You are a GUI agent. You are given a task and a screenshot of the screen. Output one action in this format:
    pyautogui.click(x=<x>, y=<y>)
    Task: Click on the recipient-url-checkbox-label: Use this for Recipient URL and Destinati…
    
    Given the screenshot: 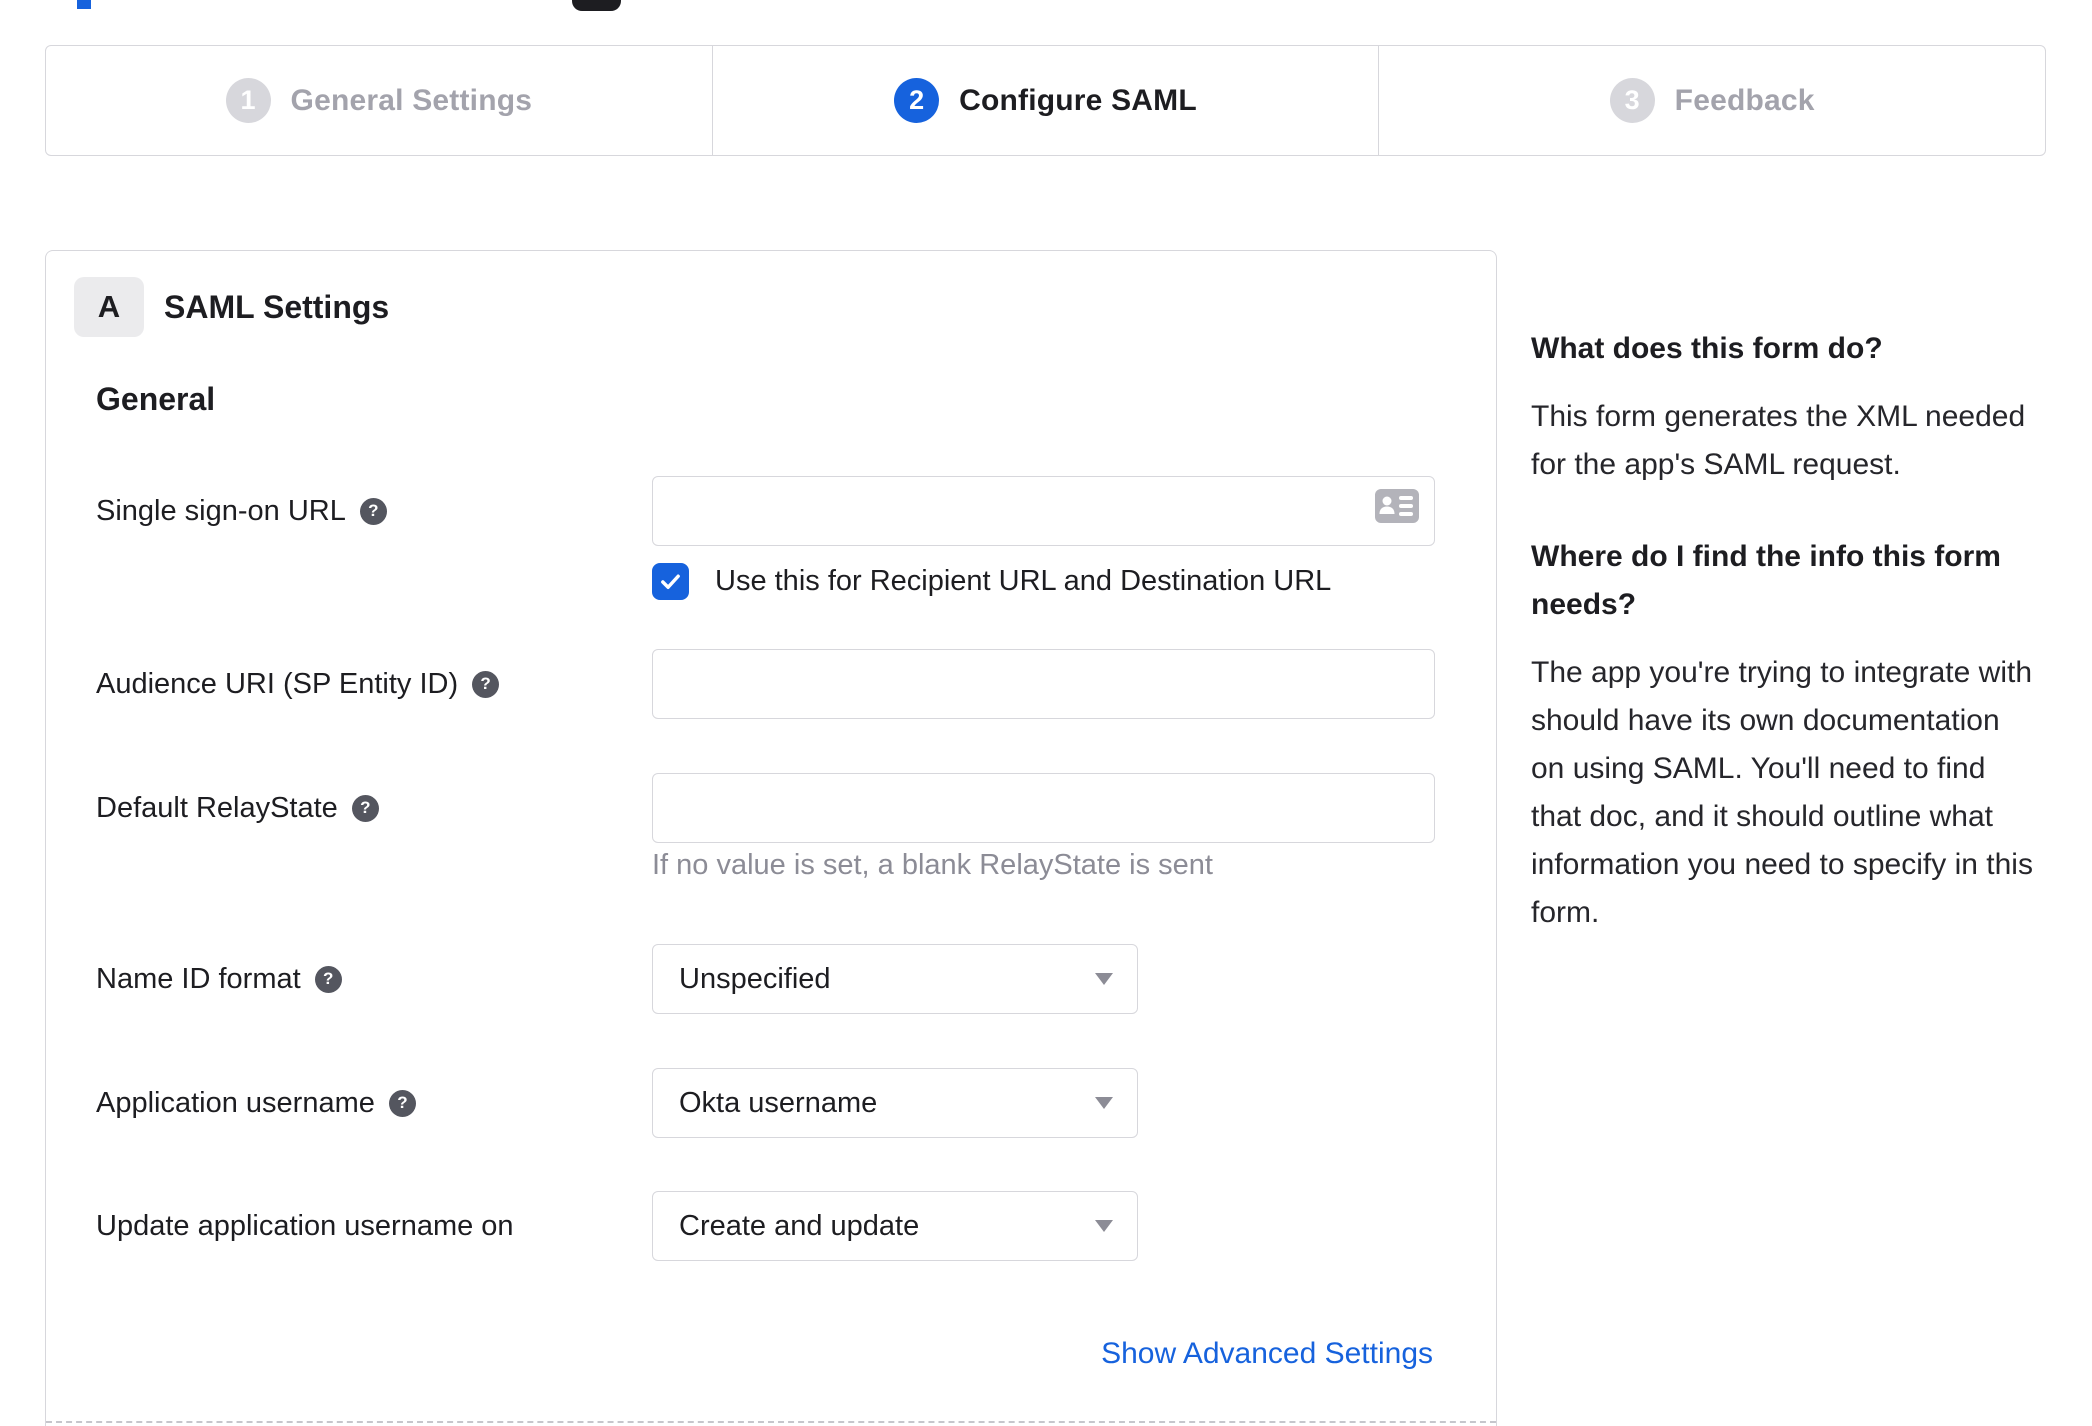 What is the action you would take?
    pyautogui.click(x=1023, y=580)
    